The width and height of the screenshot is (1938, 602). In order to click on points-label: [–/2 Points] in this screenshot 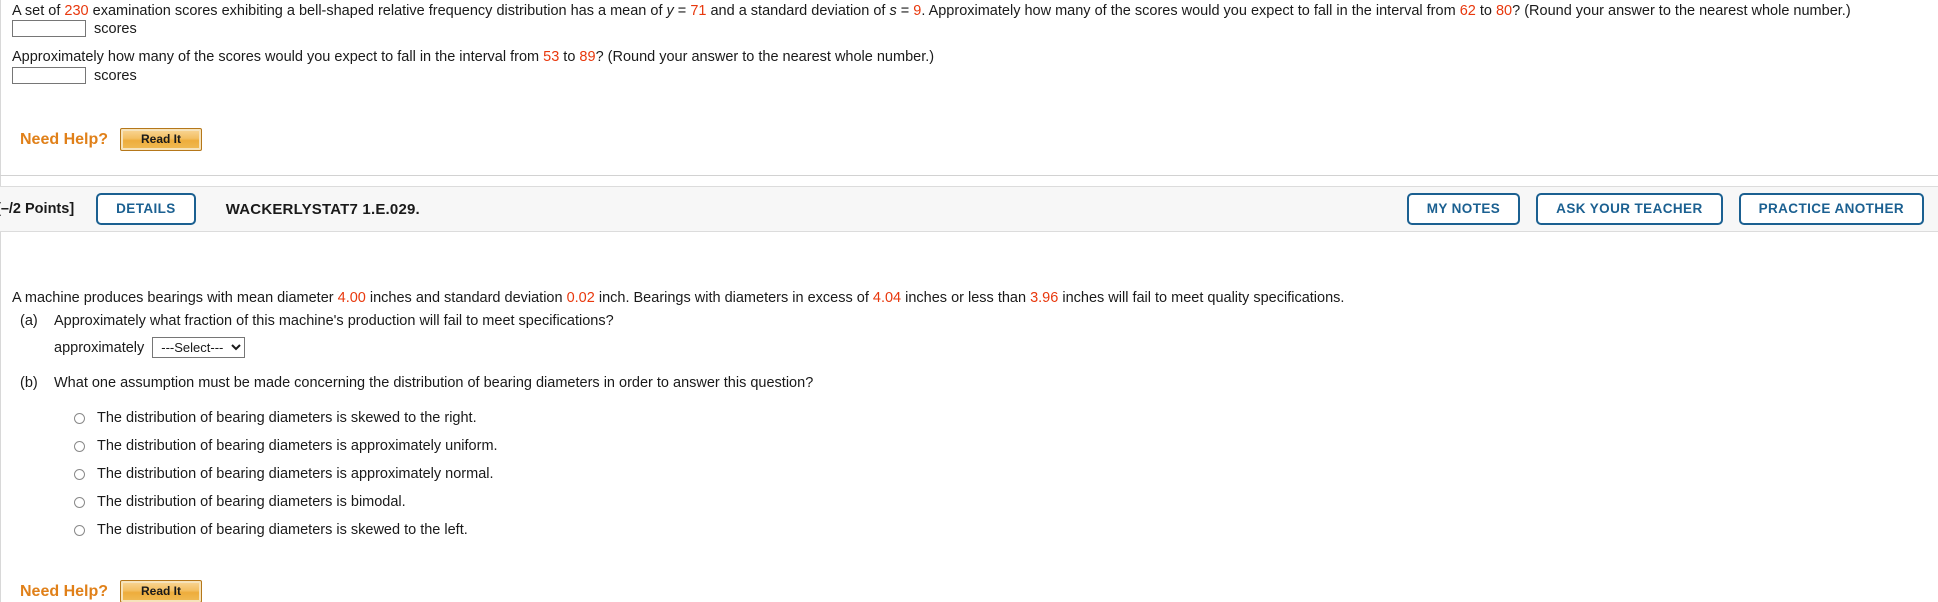, I will do `click(37, 209)`.